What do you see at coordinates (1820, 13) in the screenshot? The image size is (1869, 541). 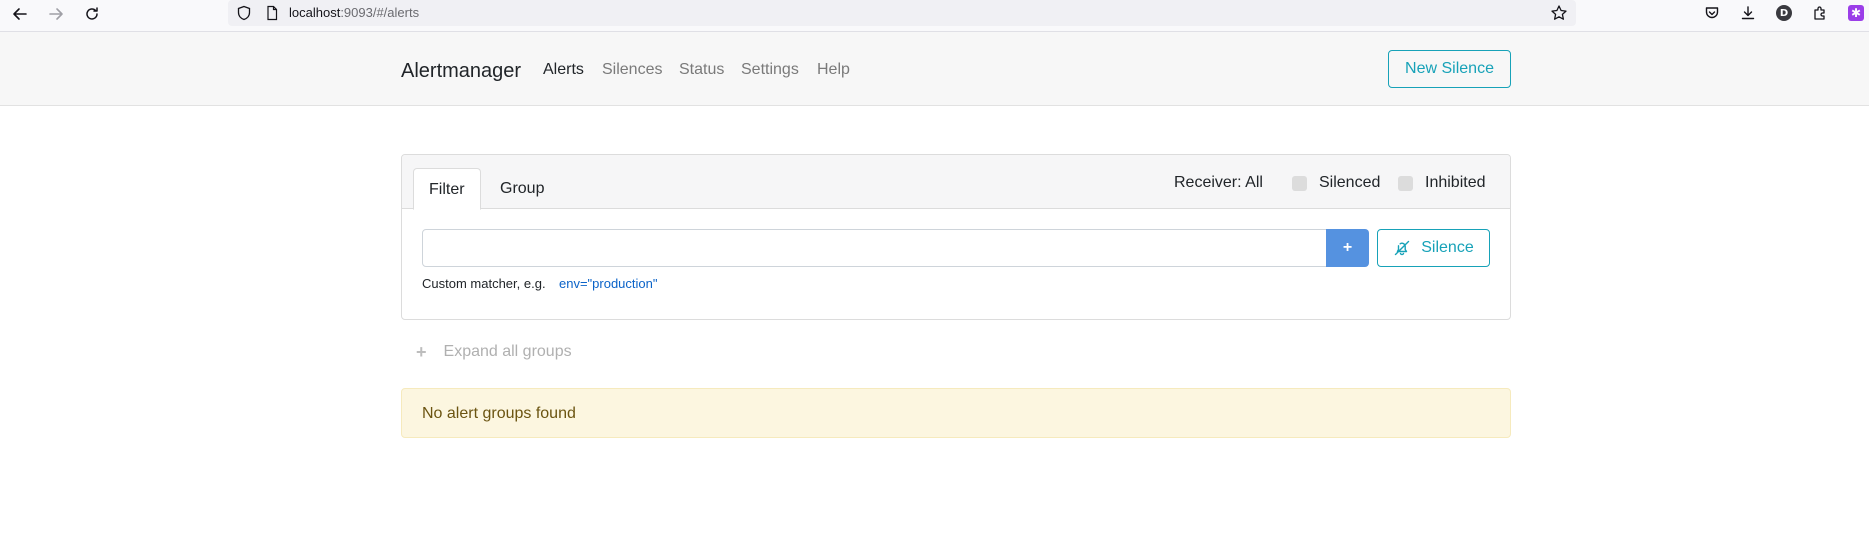 I see `extensions-icon` at bounding box center [1820, 13].